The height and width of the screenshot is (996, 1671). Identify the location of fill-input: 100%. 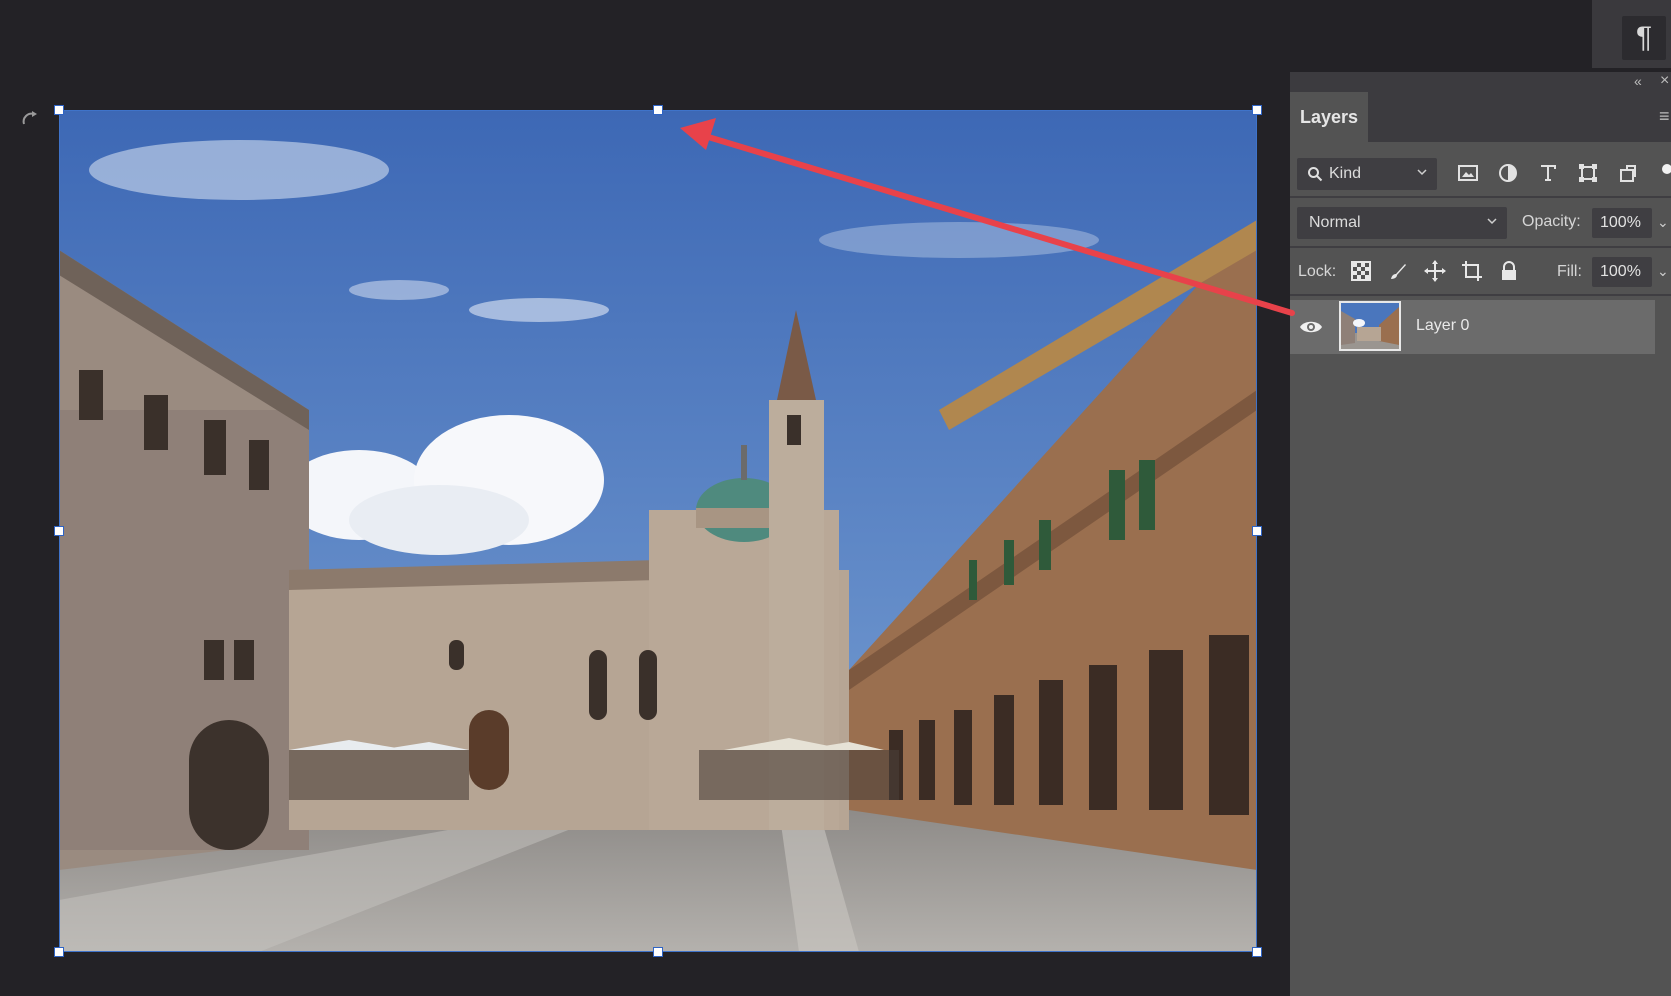
(1622, 272).